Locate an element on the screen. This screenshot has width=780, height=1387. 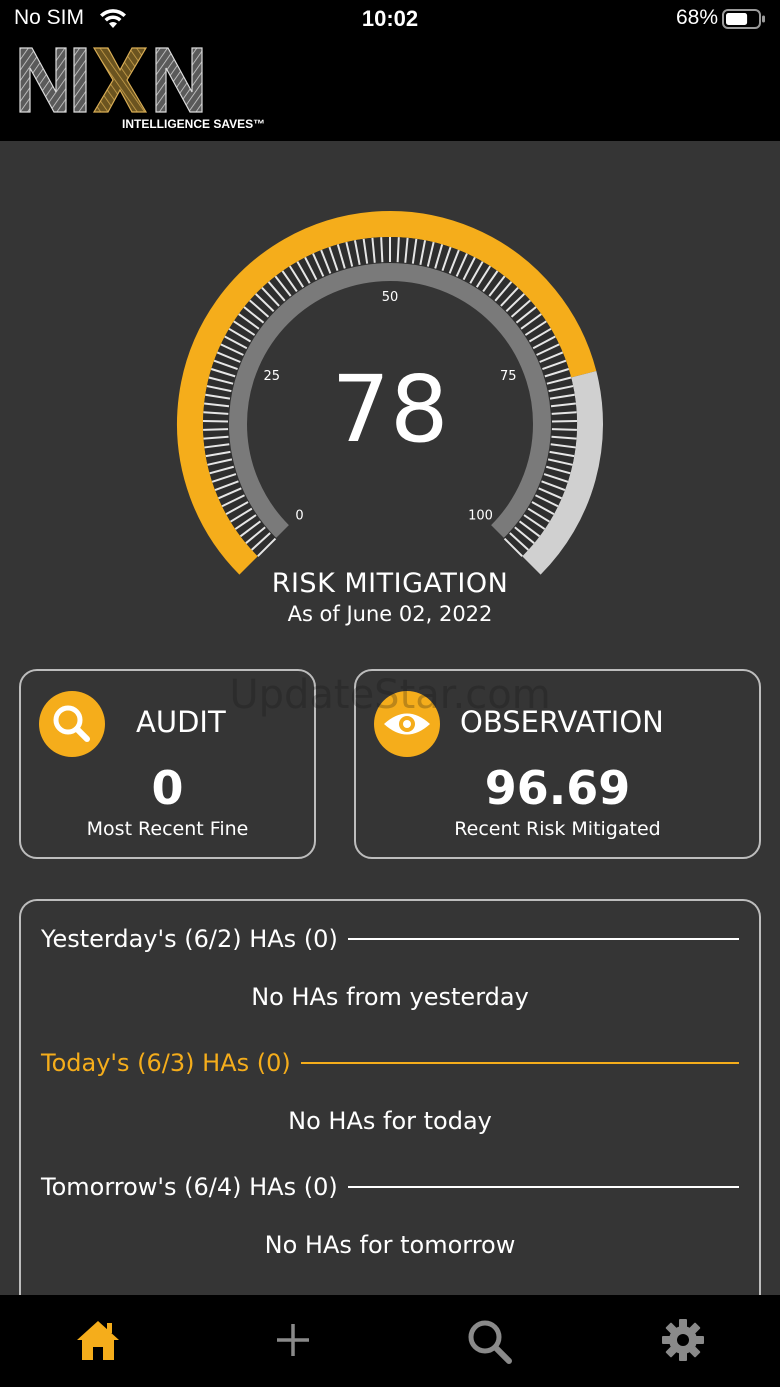
observation-value: 96.69 is located at coordinates (557, 788).